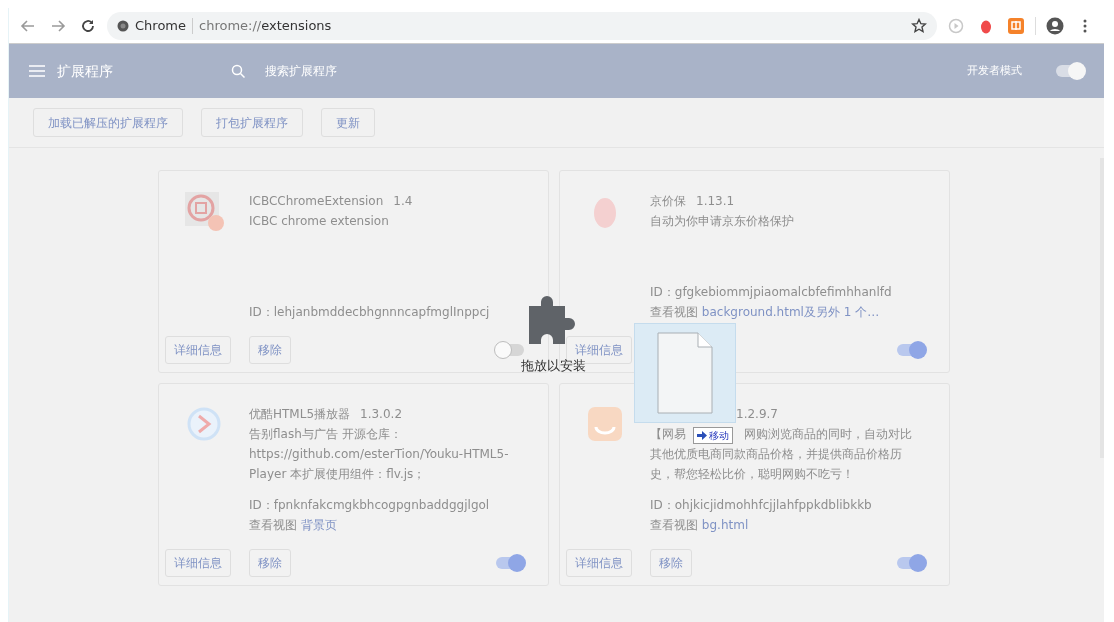 The image size is (1114, 622). What do you see at coordinates (757, 414) in the screenshot?
I see `extension-version: 1.2.9.7` at bounding box center [757, 414].